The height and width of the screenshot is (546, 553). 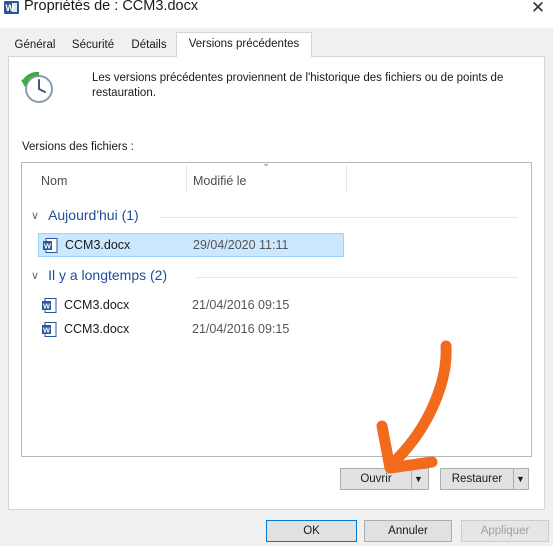 I want to click on info-line-2: restauration., so click(x=124, y=93).